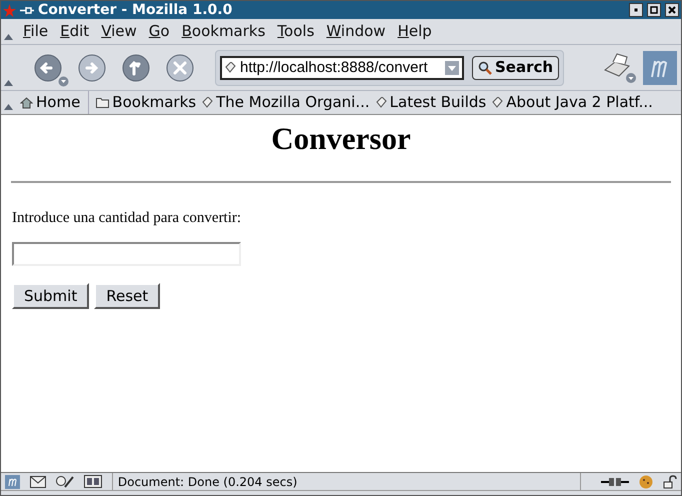 This screenshot has width=682, height=496. What do you see at coordinates (127, 218) in the screenshot?
I see `prompt-text: Introduce una cantidad para convertir:` at bounding box center [127, 218].